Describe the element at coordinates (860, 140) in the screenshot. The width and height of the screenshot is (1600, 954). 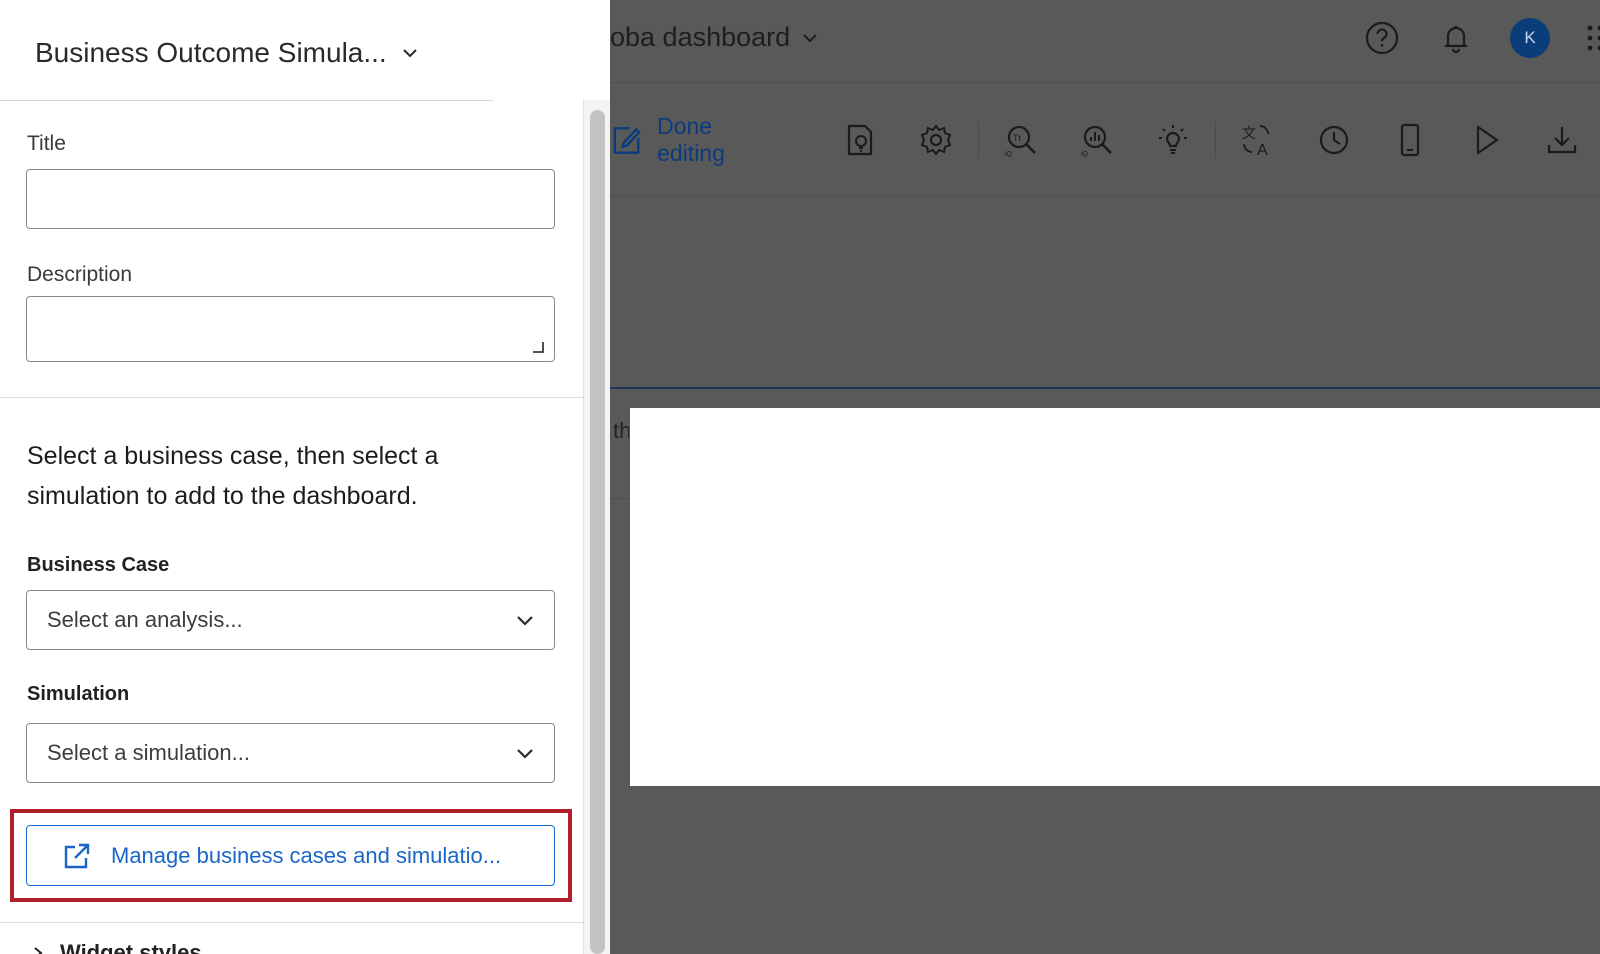
I see `insight-page-icon` at that location.